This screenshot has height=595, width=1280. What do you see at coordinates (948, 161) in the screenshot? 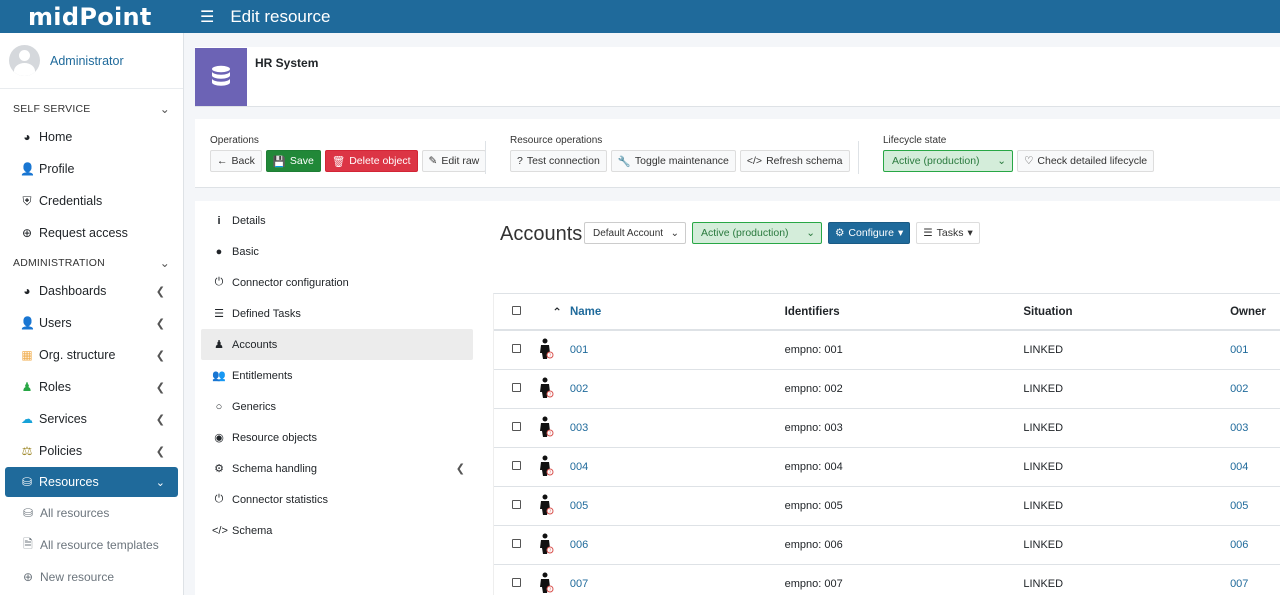
I see `lifecycle-state-select: Active (production) ⌄` at bounding box center [948, 161].